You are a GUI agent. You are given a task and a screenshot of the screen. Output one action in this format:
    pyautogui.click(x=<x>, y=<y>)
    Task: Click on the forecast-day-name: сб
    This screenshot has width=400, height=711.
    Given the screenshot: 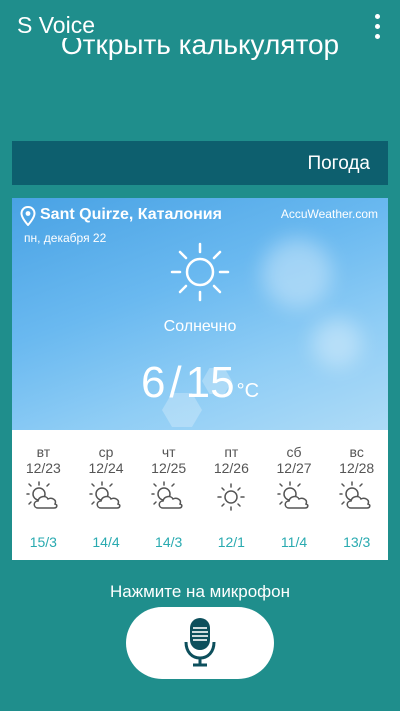 What is the action you would take?
    pyautogui.click(x=294, y=452)
    